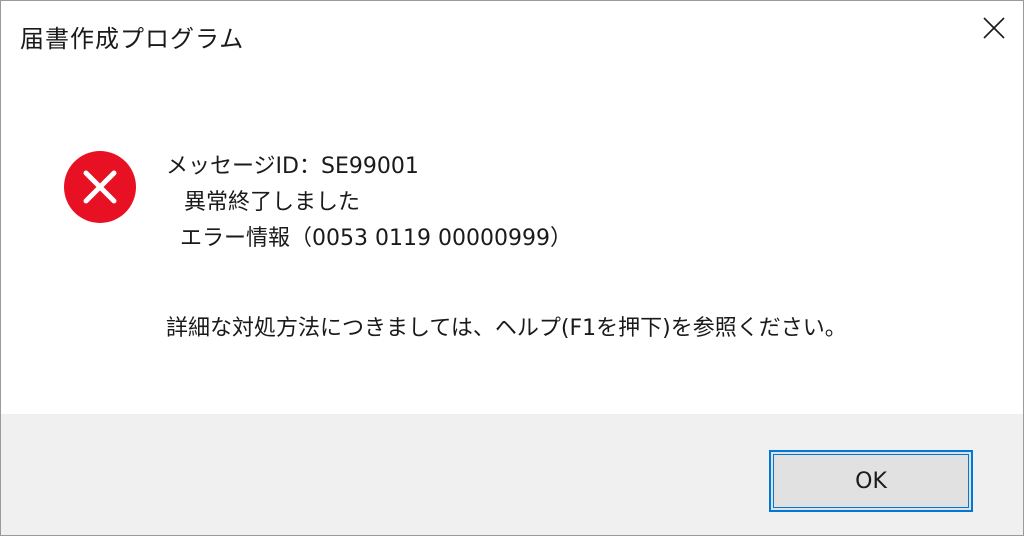 This screenshot has width=1024, height=536. Describe the element at coordinates (100, 187) in the screenshot. I see `error-icon` at that location.